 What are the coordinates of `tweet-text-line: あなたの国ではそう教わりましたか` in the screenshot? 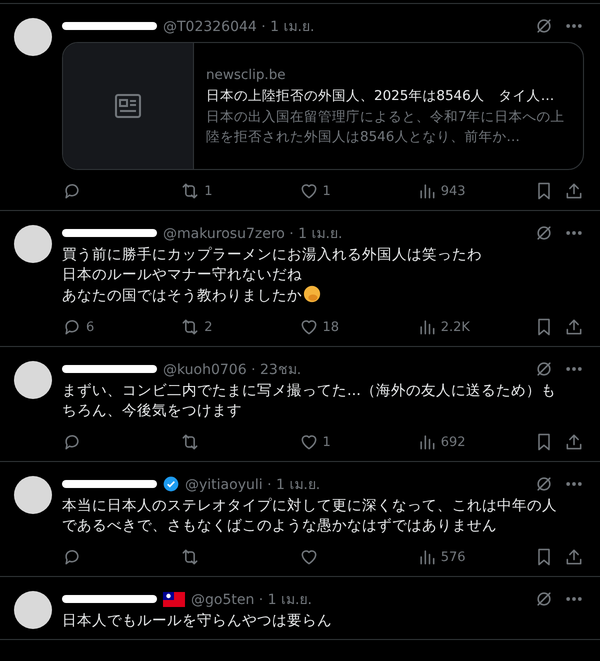 It's located at (182, 296).